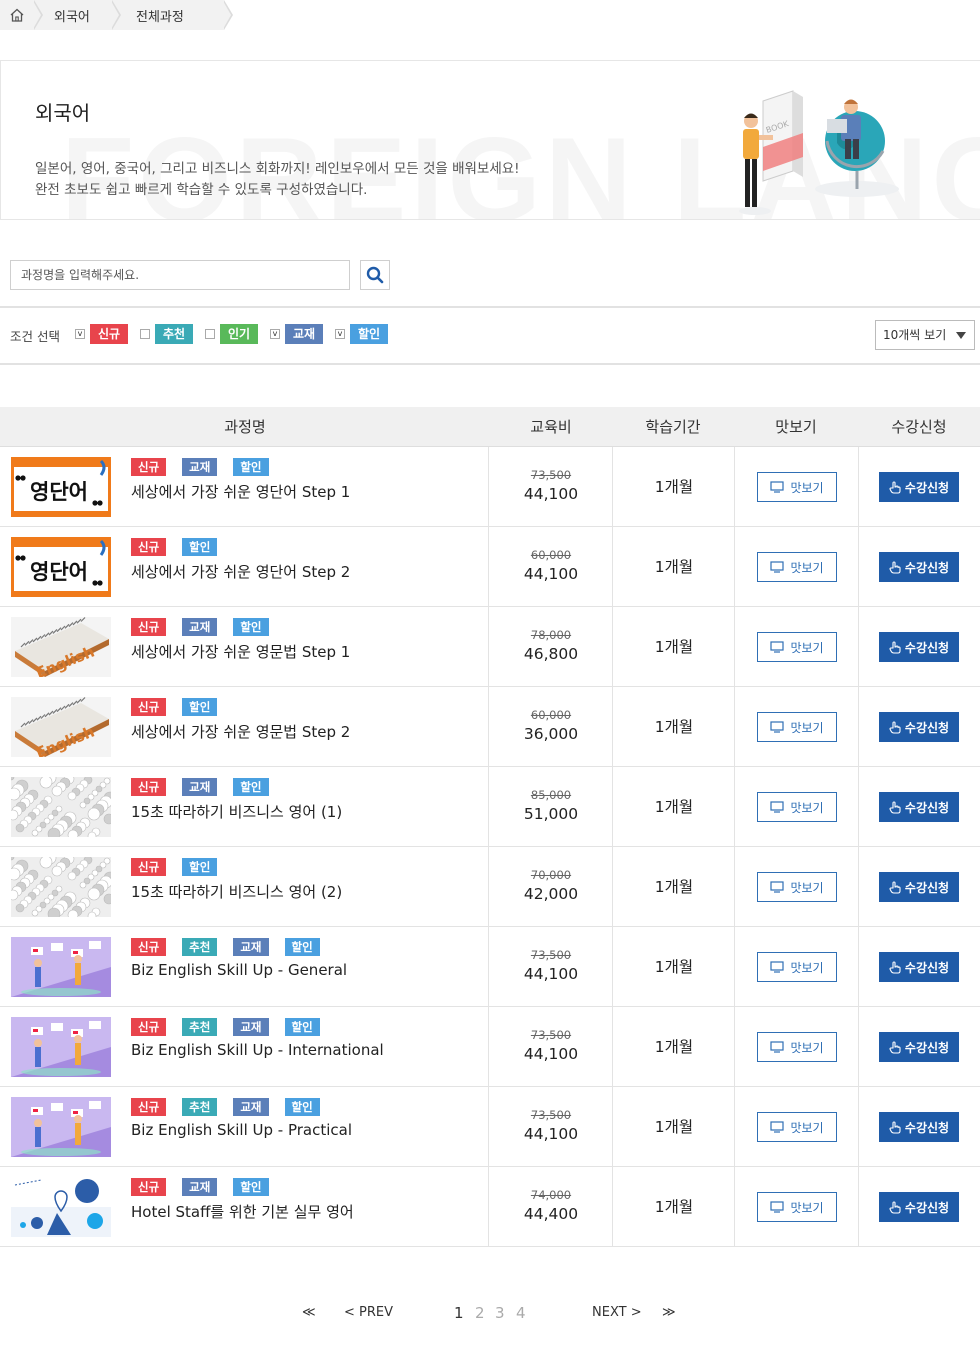  What do you see at coordinates (236, 811) in the screenshot?
I see `course-title: 15초 따라하기 비즈니스 영어 (1)` at bounding box center [236, 811].